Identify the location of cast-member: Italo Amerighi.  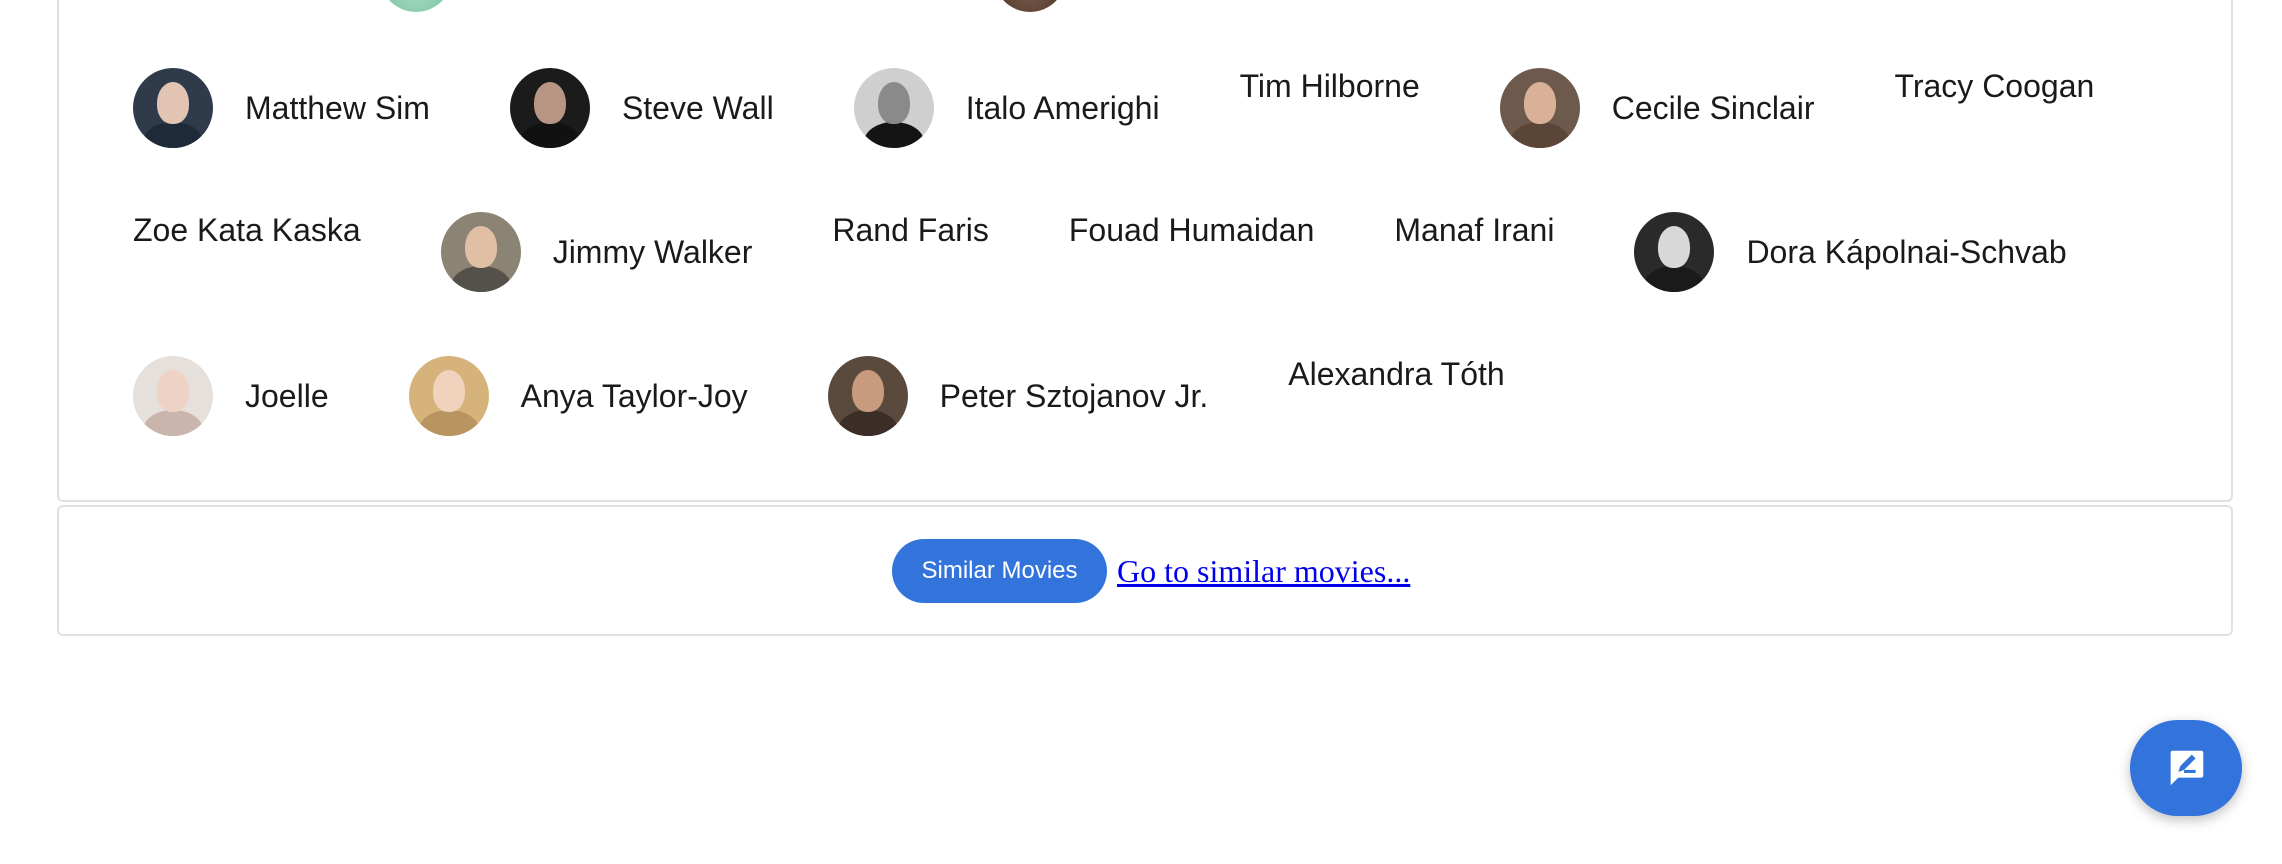
(1006, 108).